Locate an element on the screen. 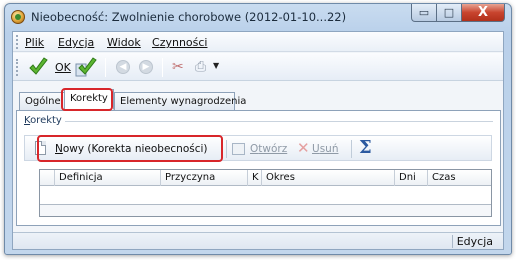  menu-plik-key: P is located at coordinates (28, 42).